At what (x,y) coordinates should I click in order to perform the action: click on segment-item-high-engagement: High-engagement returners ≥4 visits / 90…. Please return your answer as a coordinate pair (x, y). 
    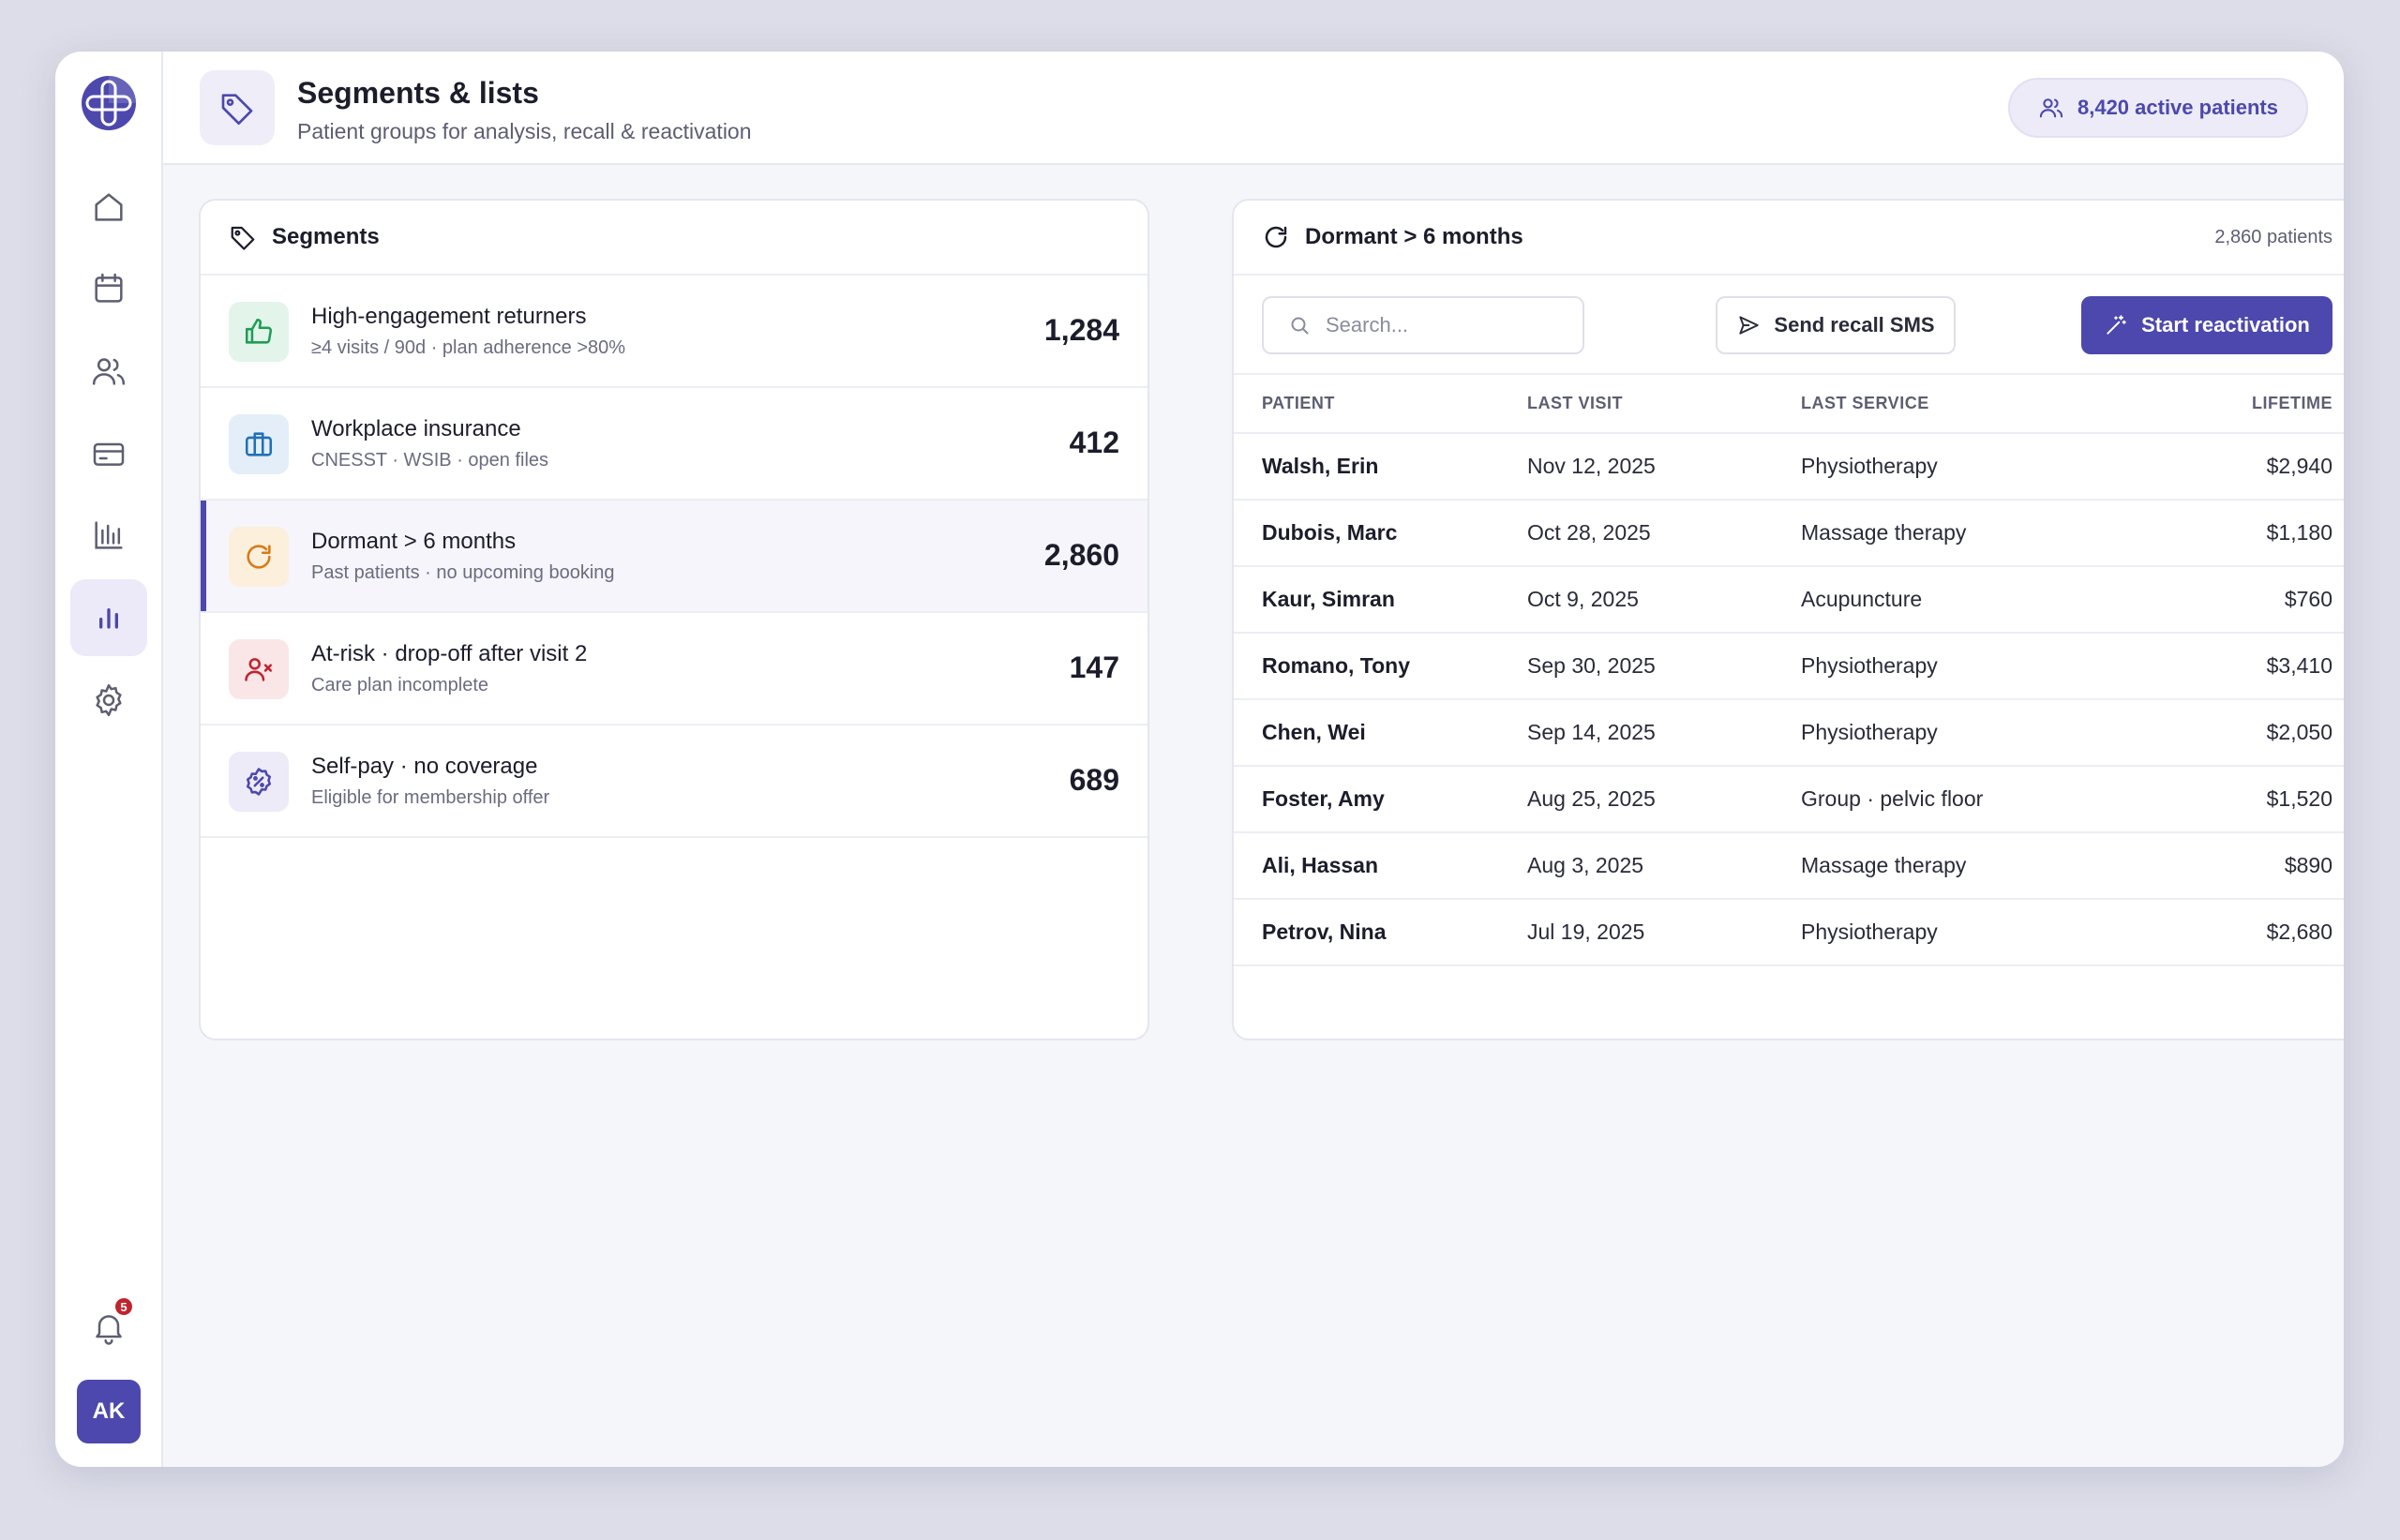
    Looking at the image, I should click on (674, 332).